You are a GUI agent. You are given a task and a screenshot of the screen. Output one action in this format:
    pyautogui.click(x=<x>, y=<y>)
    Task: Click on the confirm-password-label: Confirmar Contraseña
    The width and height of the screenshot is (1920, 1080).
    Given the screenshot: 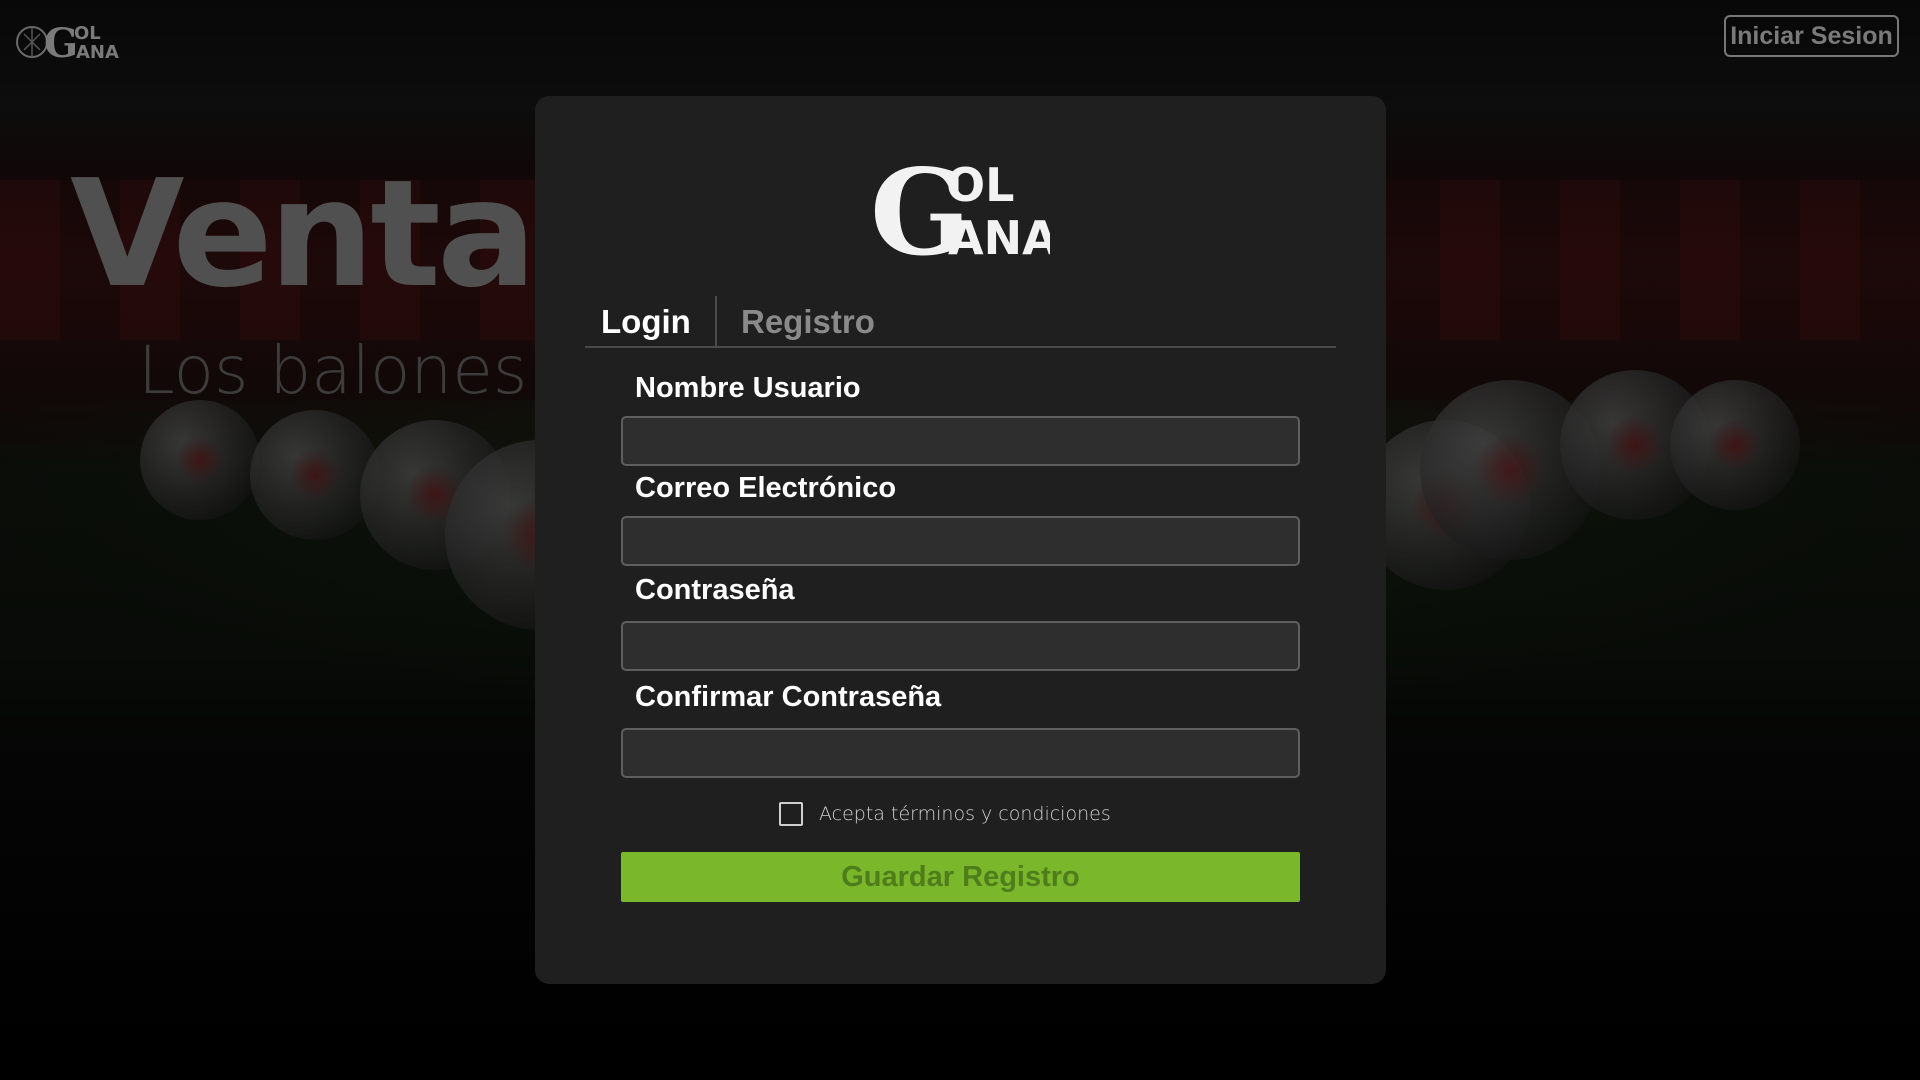 What is the action you would take?
    pyautogui.click(x=788, y=697)
    